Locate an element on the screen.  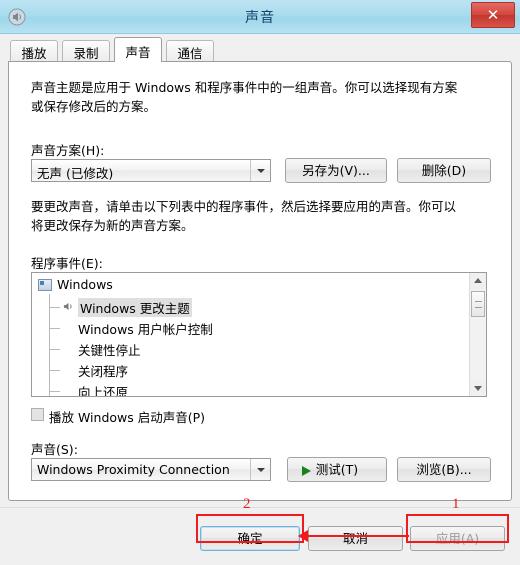
list-item-label: 关键性停止 is located at coordinates (109, 350).